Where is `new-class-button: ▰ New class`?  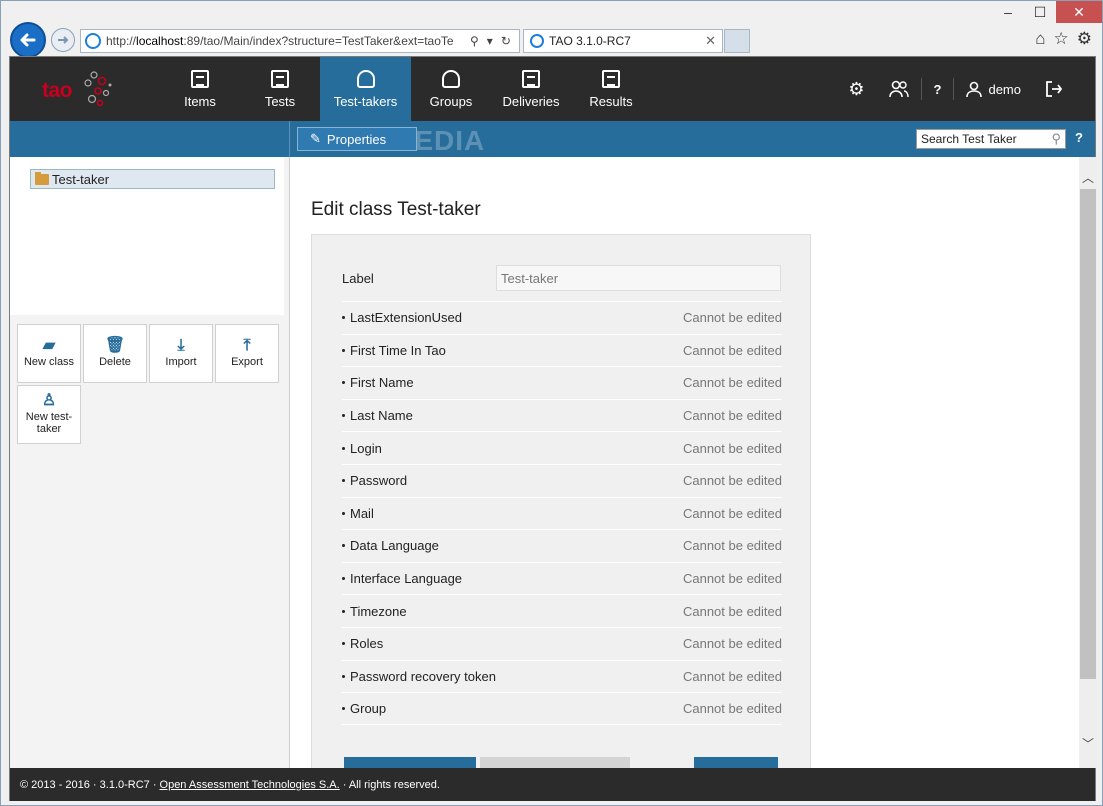
new-class-button: ▰ New class is located at coordinates (49, 353).